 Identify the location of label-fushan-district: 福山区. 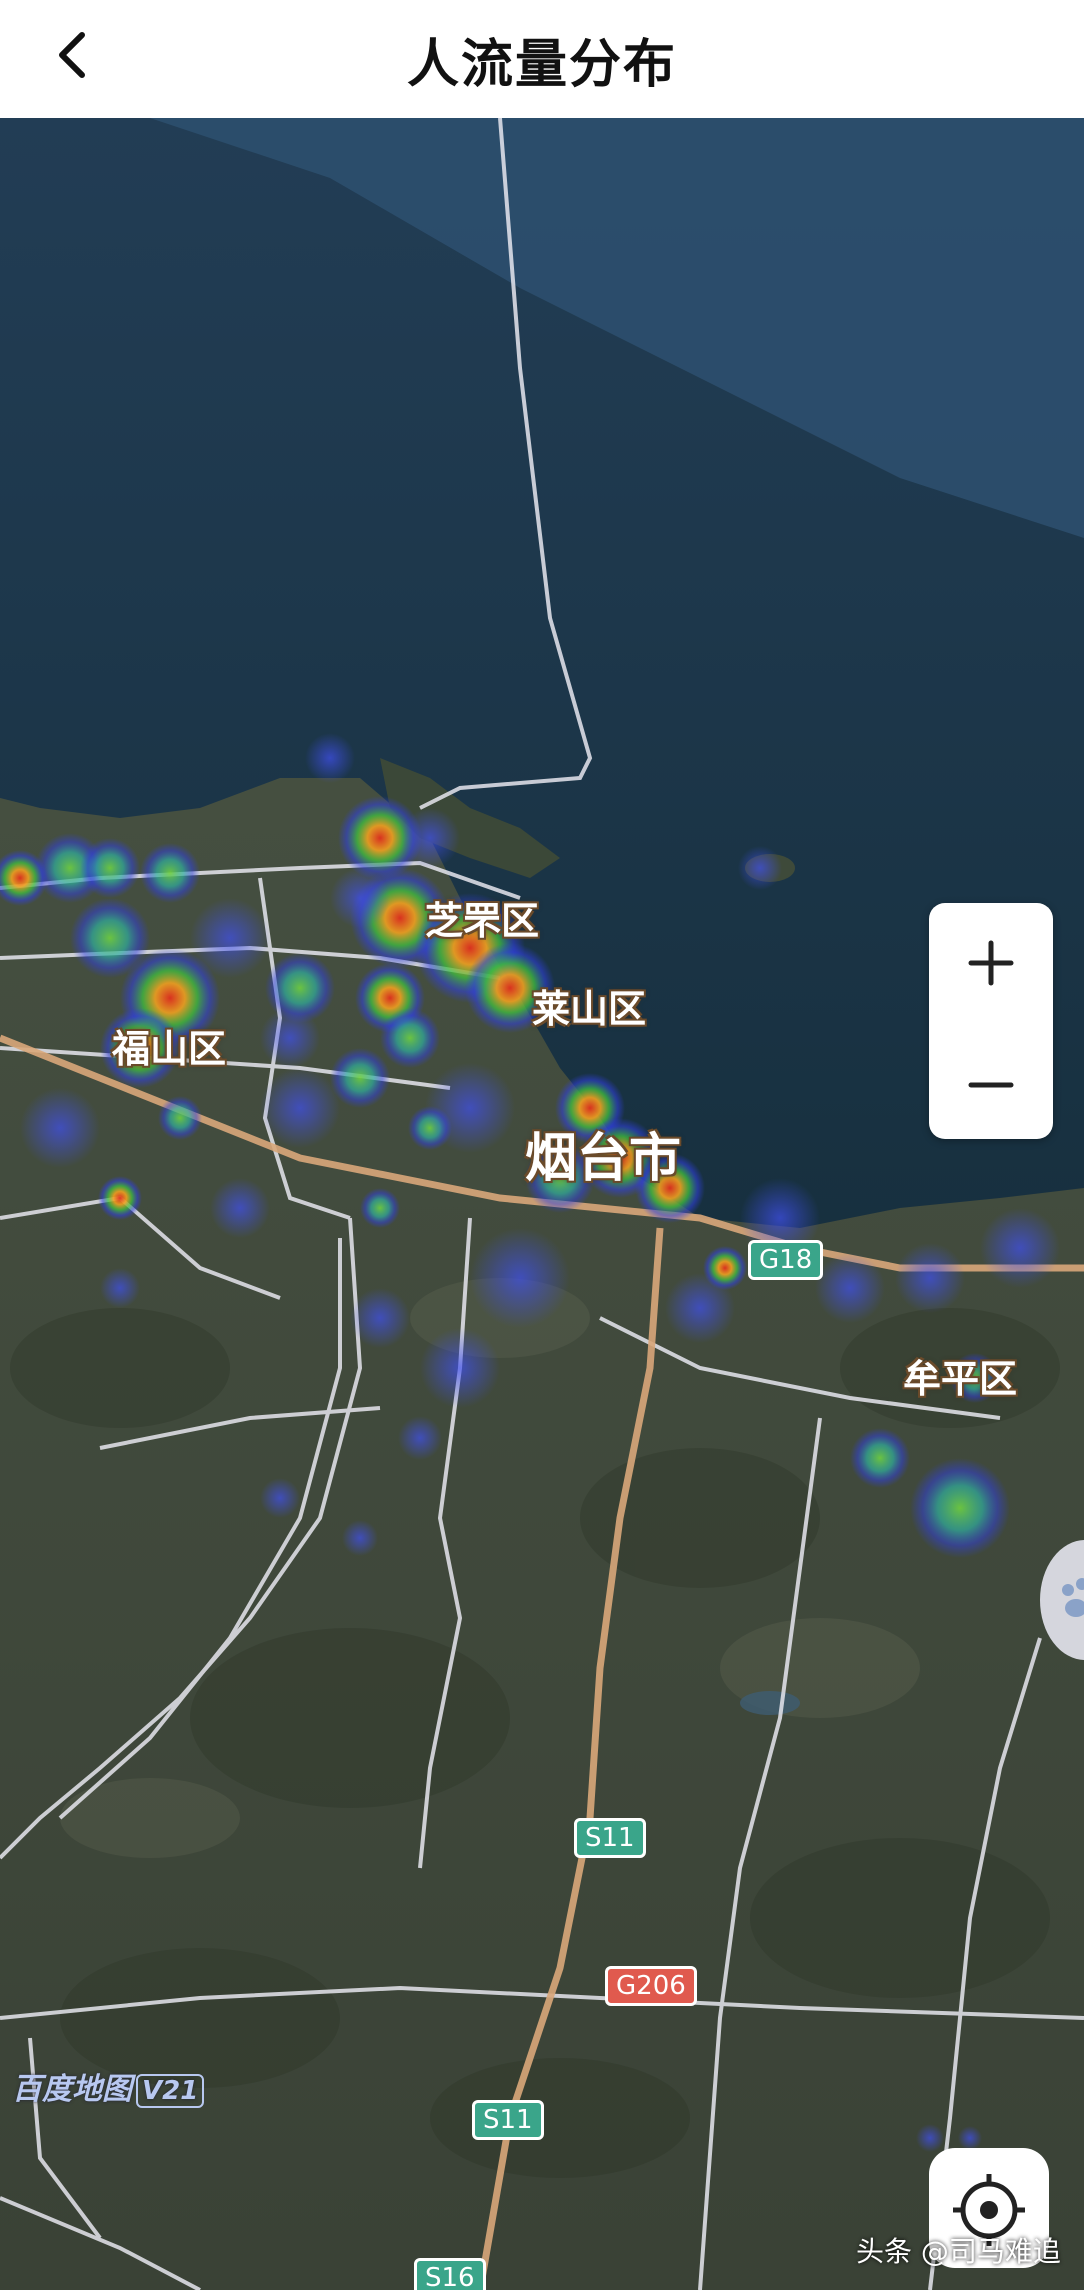
(169, 1049).